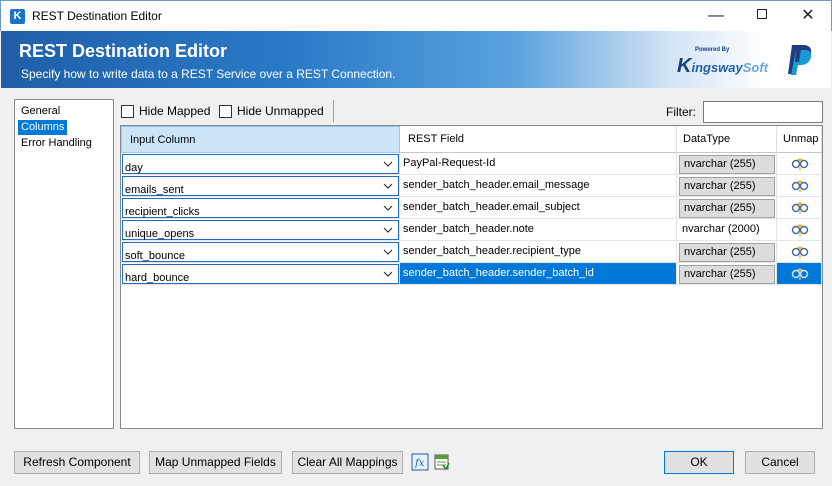  What do you see at coordinates (127, 111) in the screenshot?
I see `hide-mapped-checkbox` at bounding box center [127, 111].